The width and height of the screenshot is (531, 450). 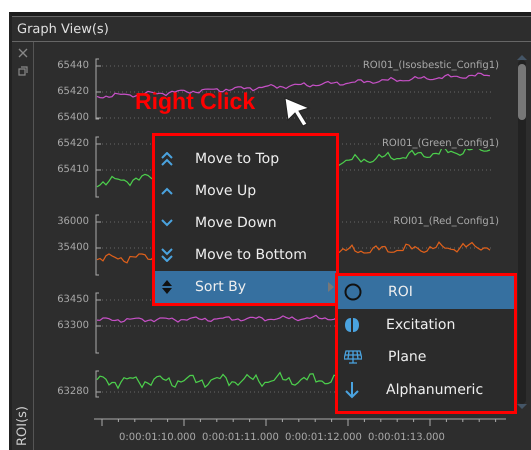 What do you see at coordinates (63, 29) in the screenshot?
I see `panel-title: Graph View(s)` at bounding box center [63, 29].